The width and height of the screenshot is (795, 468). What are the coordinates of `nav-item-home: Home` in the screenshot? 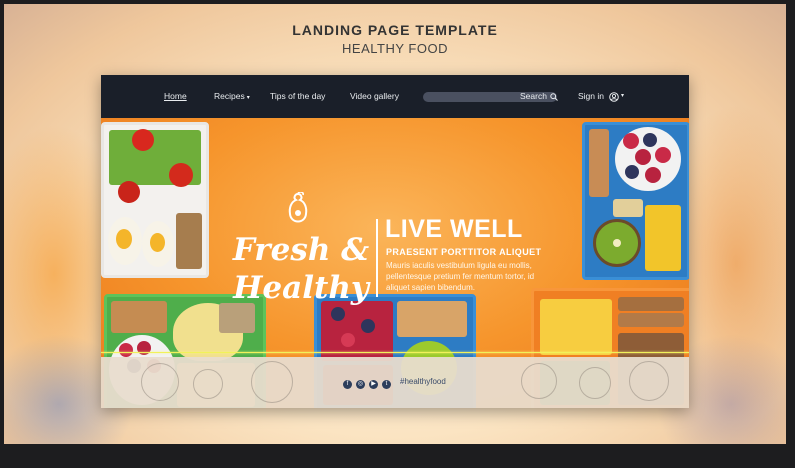 It's located at (175, 96).